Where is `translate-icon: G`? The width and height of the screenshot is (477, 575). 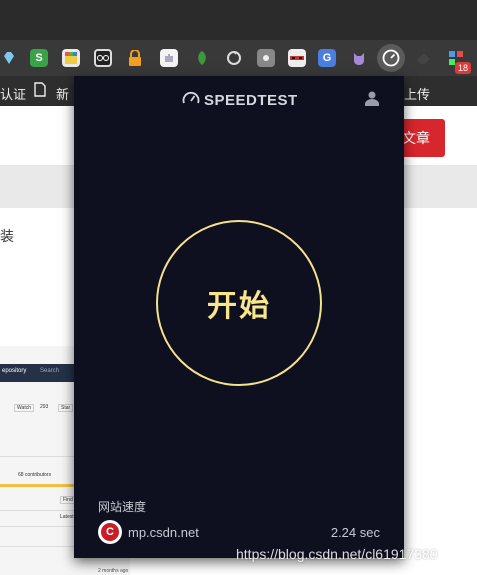
translate-icon: G is located at coordinates (327, 58).